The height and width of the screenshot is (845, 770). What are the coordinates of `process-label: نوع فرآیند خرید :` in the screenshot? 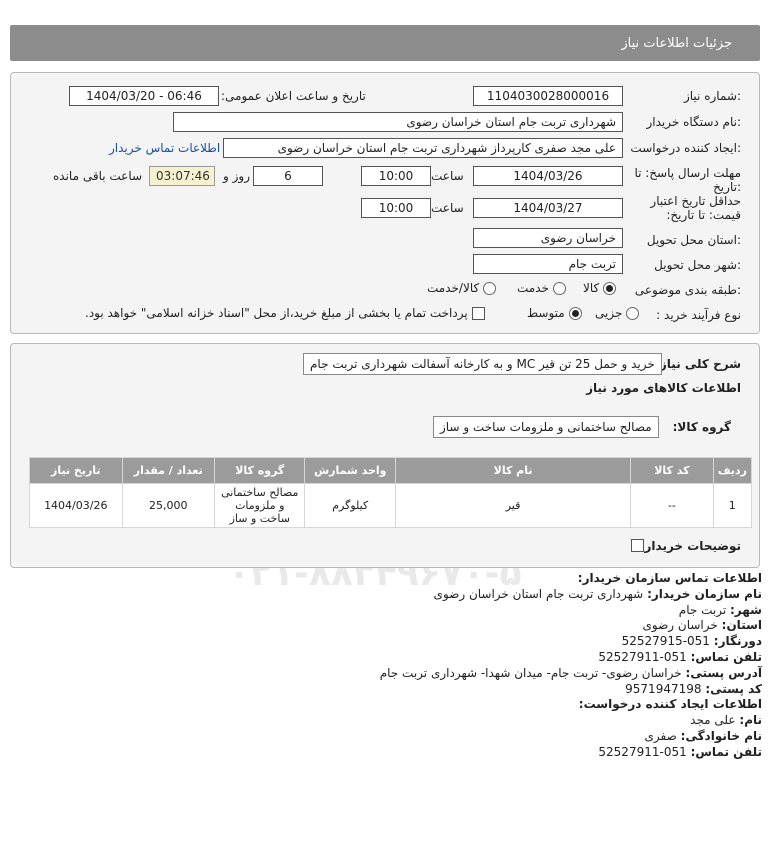 It's located at (698, 315).